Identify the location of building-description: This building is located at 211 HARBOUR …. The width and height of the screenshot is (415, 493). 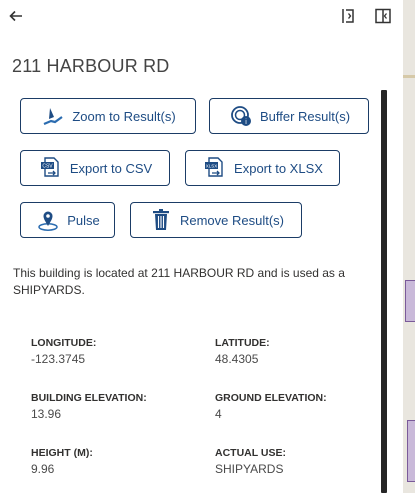
(179, 281).